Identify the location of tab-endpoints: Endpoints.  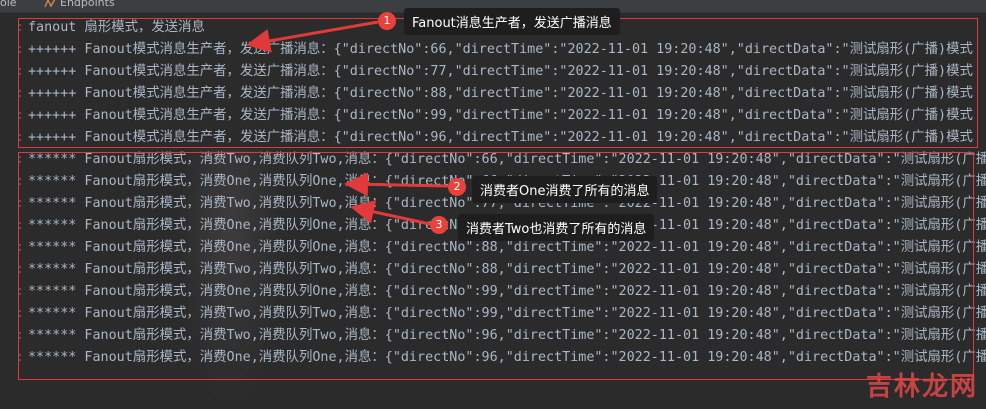
(79, 4).